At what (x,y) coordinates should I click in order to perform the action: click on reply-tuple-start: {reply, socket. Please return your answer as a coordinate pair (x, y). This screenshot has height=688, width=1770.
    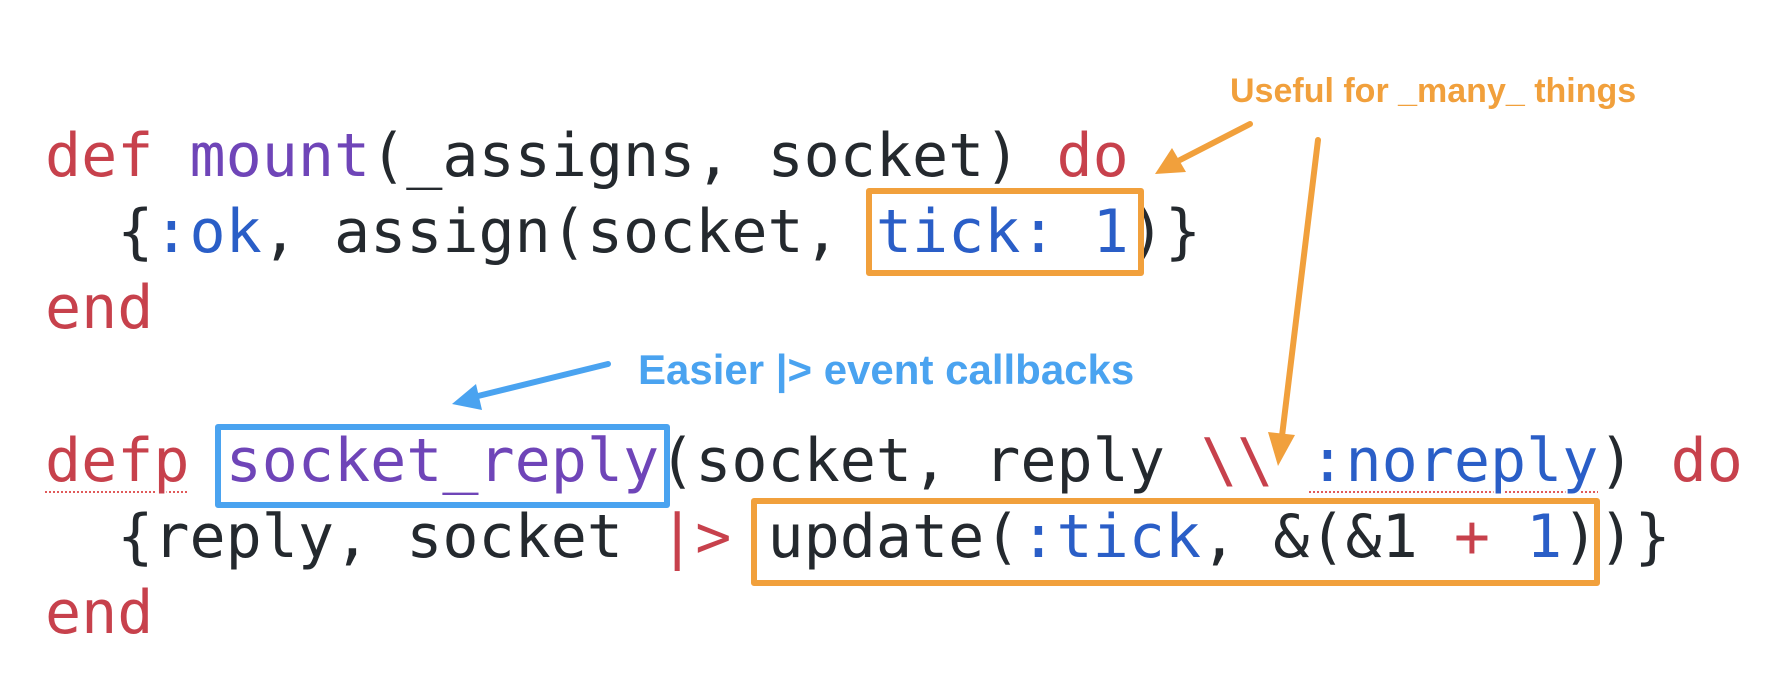
    Looking at the image, I should click on (388, 537).